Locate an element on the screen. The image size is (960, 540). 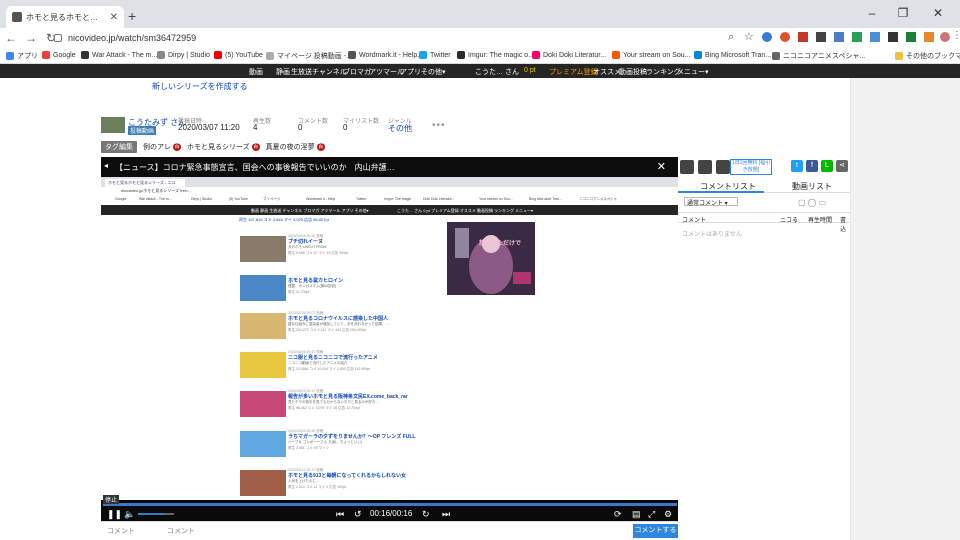
bookmark-item: アプリ is located at coordinates (22, 56).